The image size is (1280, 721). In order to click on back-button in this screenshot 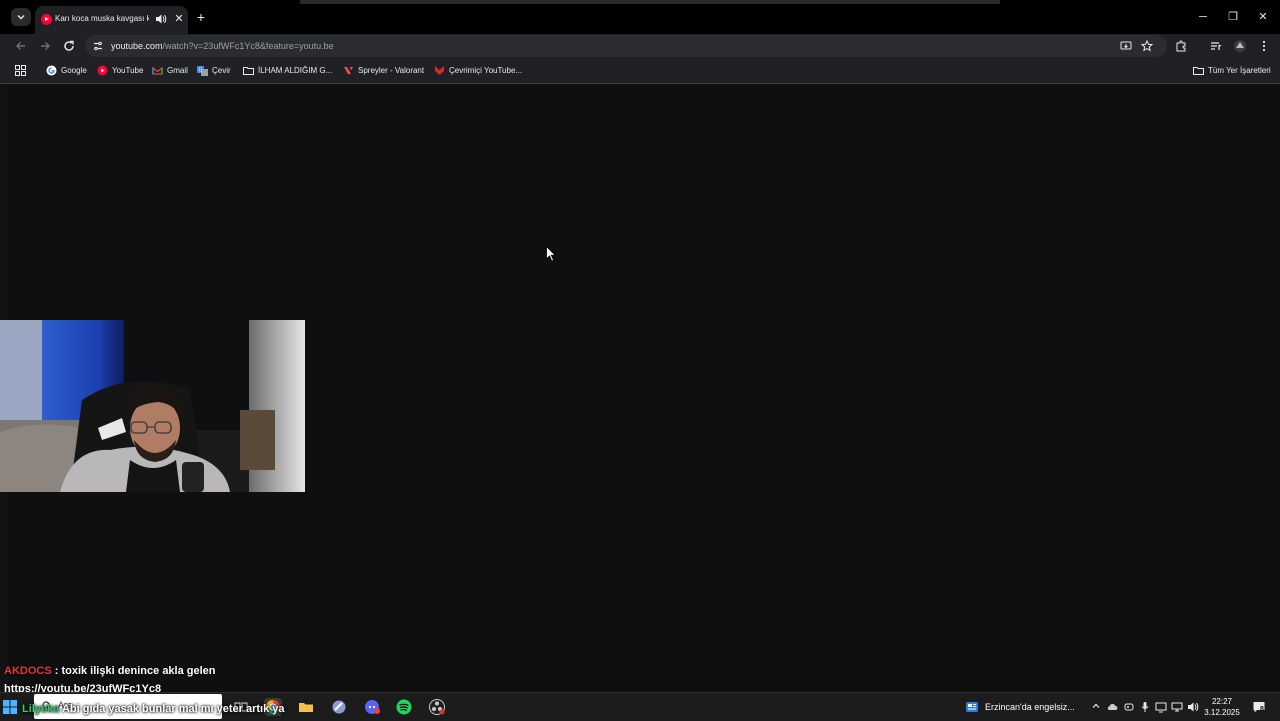, I will do `click(21, 46)`.